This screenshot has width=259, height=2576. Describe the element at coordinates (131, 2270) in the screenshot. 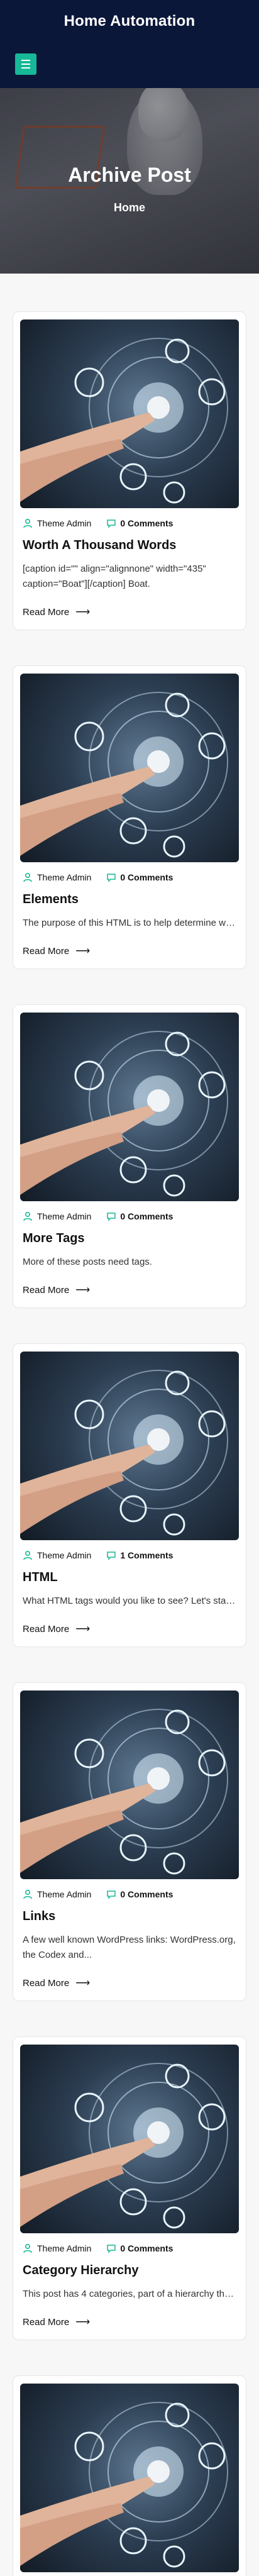

I see `post-title: Category Hierarchy` at that location.